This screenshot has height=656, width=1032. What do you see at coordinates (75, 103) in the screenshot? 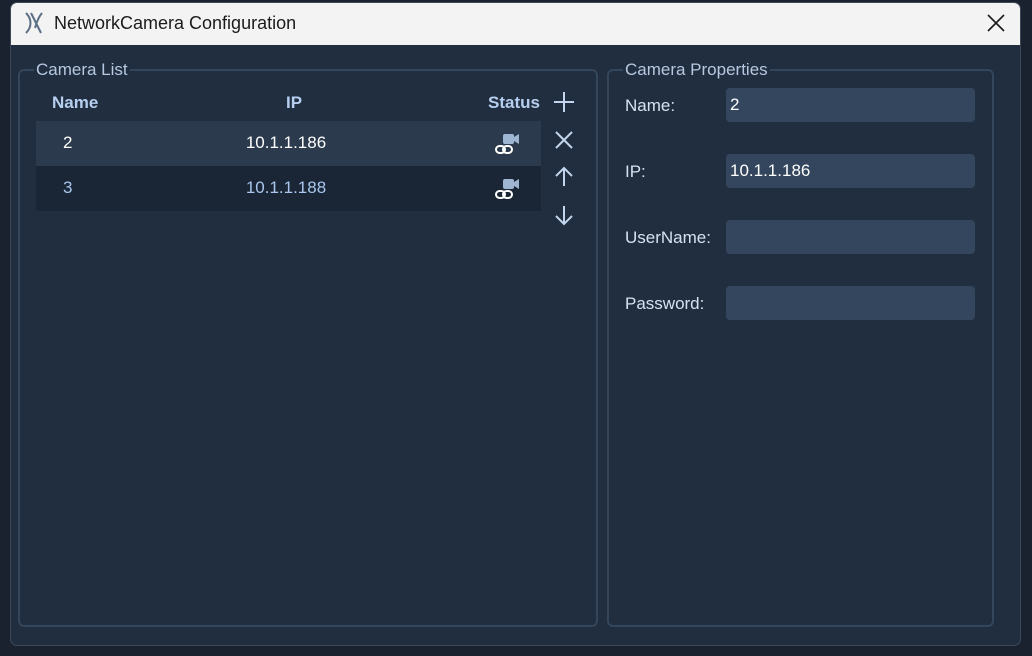
I see `column-header-name: Name` at bounding box center [75, 103].